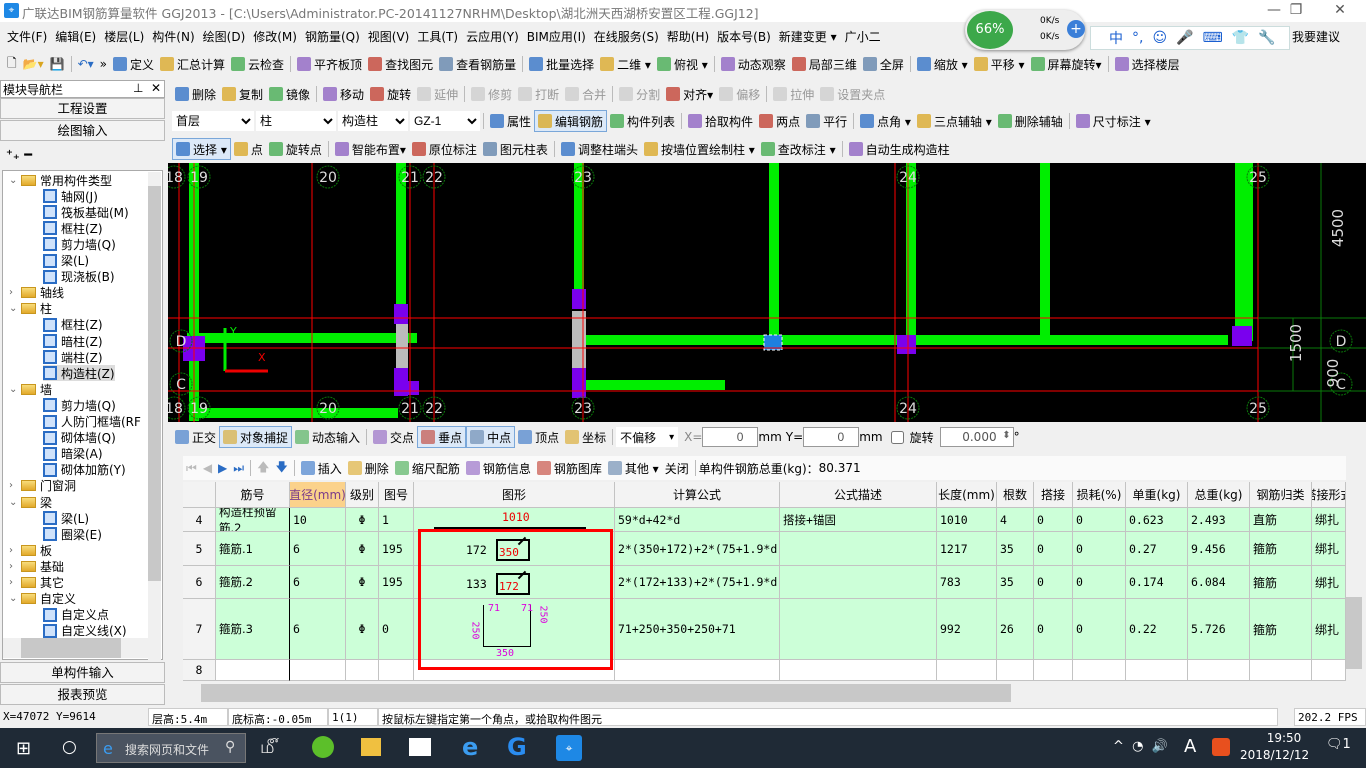 The image size is (1366, 768). I want to click on table-cell-desc: 搭接+锚固, so click(858, 520).